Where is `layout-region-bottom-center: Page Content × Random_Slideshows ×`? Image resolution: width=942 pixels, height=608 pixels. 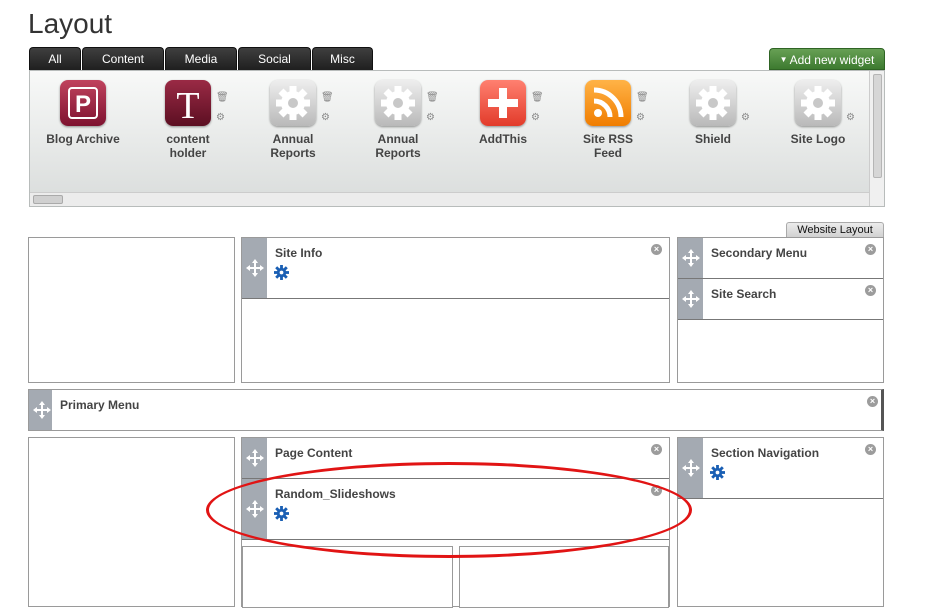 layout-region-bottom-center: Page Content × Random_Slideshows × is located at coordinates (455, 522).